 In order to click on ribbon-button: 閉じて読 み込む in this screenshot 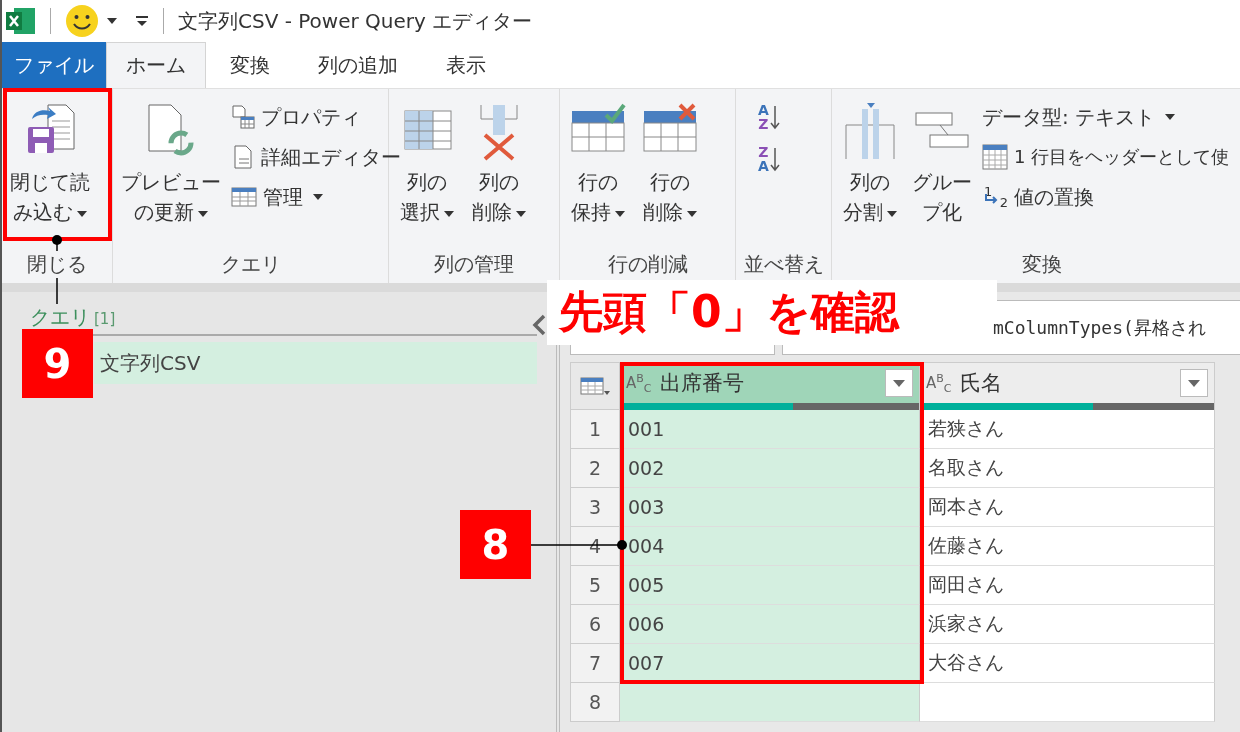, I will do `click(50, 167)`.